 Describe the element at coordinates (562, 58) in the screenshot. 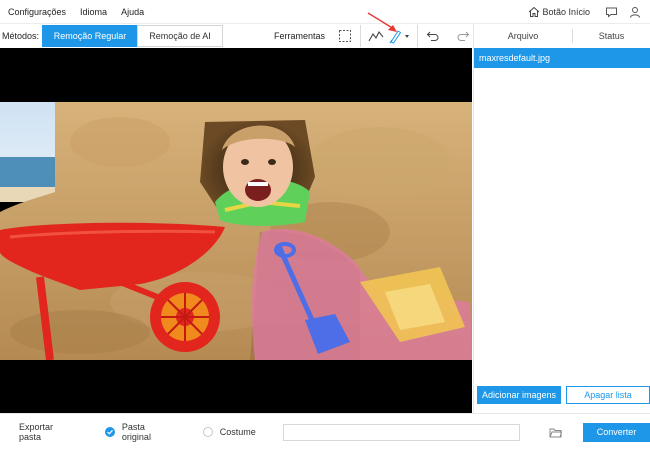

I see `file-list-item: maxresdefault.jpg` at that location.